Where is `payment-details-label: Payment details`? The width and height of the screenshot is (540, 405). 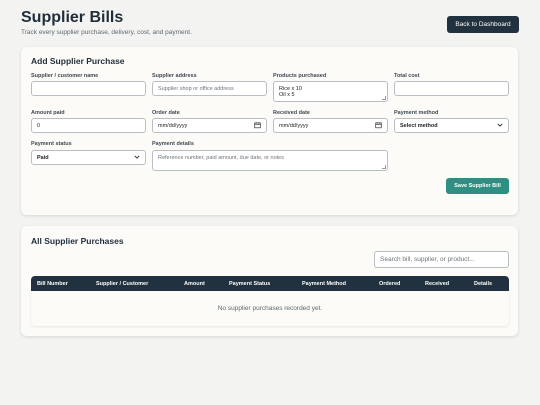 payment-details-label: Payment details is located at coordinates (173, 144).